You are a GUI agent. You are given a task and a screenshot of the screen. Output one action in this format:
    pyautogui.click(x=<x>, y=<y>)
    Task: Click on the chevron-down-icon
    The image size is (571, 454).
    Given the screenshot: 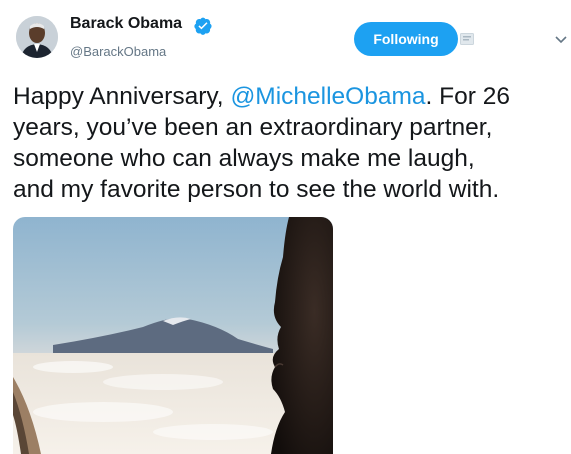 What is the action you would take?
    pyautogui.click(x=561, y=40)
    